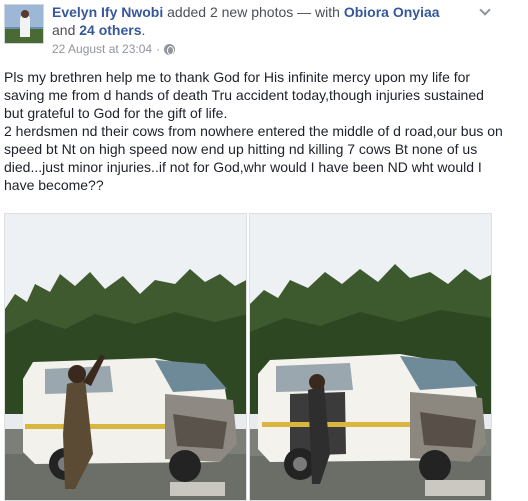 This screenshot has height=501, width=528. I want to click on avatar, so click(24, 24).